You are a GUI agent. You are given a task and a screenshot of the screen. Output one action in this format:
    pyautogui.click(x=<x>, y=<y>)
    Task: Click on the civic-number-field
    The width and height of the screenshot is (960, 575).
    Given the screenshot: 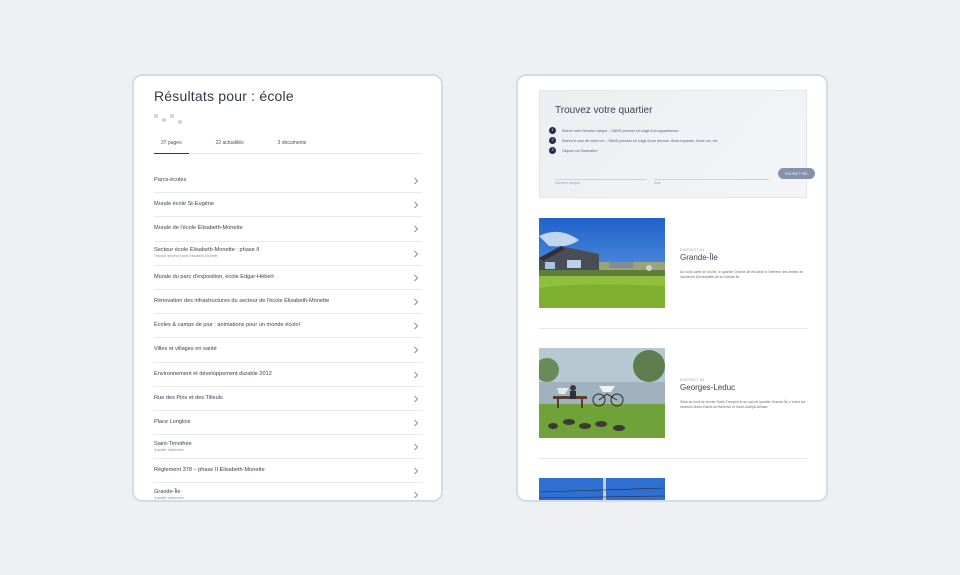 What is the action you would take?
    pyautogui.click(x=601, y=179)
    